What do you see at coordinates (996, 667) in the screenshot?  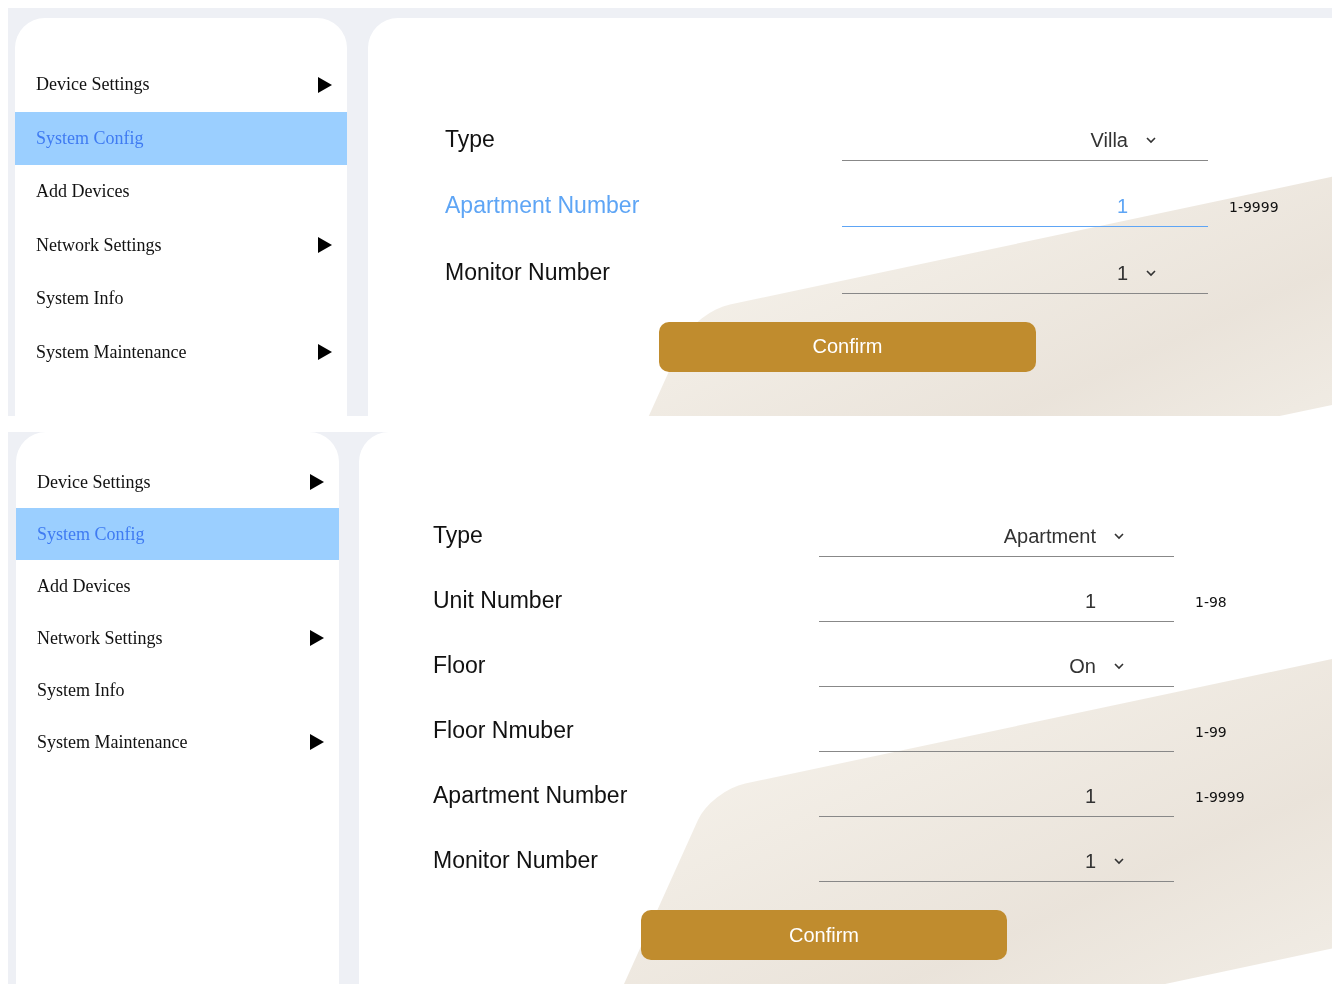 I see `dropdown-field: On` at bounding box center [996, 667].